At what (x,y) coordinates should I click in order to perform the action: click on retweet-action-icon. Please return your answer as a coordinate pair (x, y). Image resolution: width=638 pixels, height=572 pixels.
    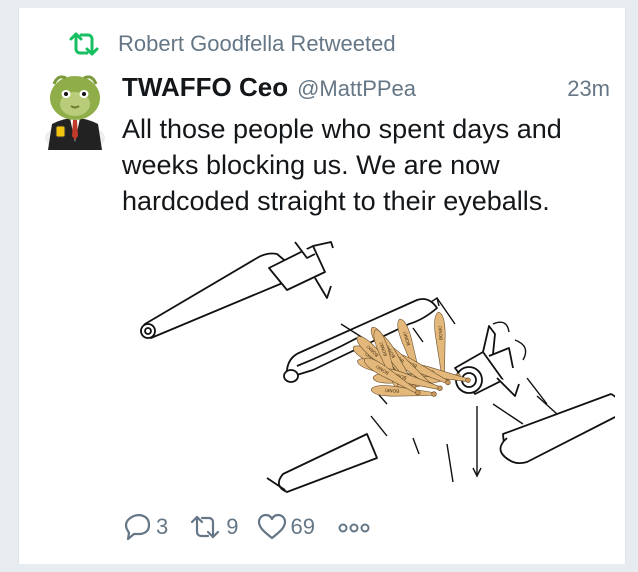
    Looking at the image, I should click on (205, 527).